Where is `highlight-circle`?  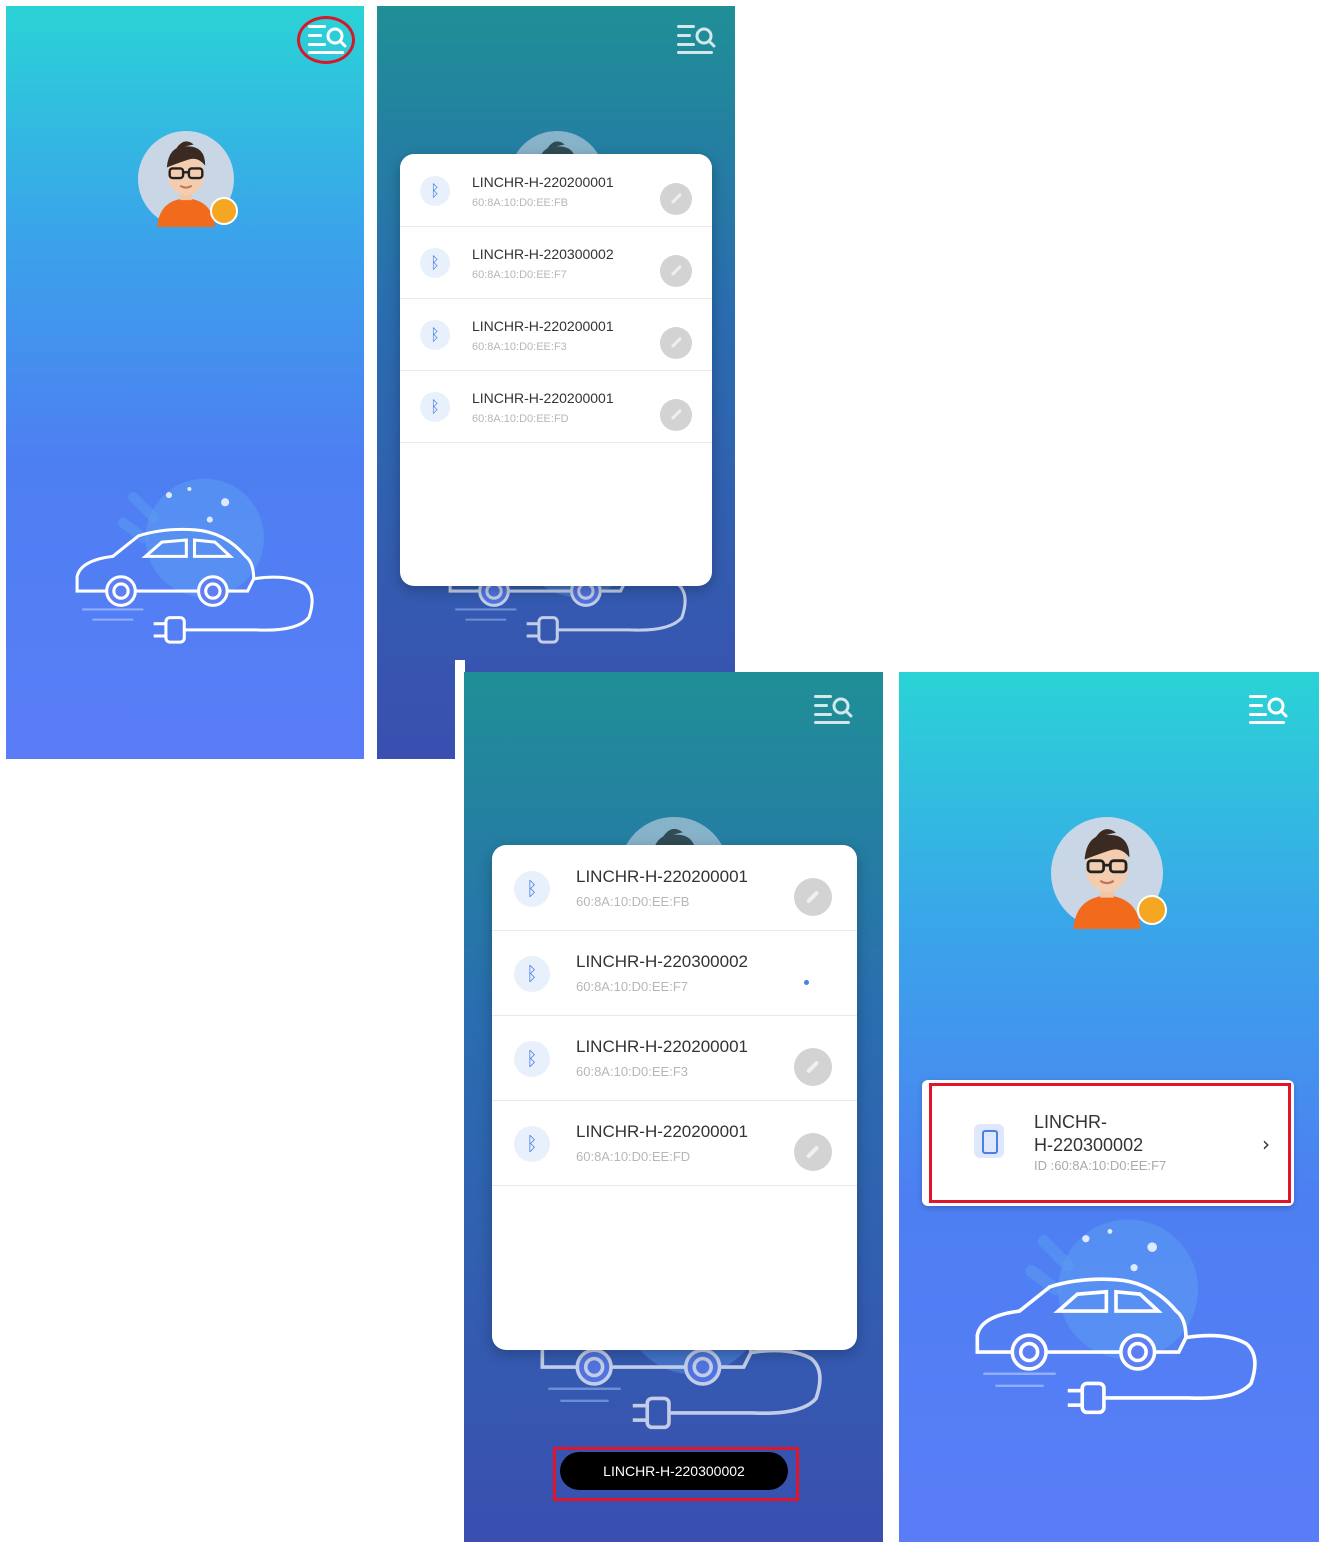
highlight-circle is located at coordinates (326, 40).